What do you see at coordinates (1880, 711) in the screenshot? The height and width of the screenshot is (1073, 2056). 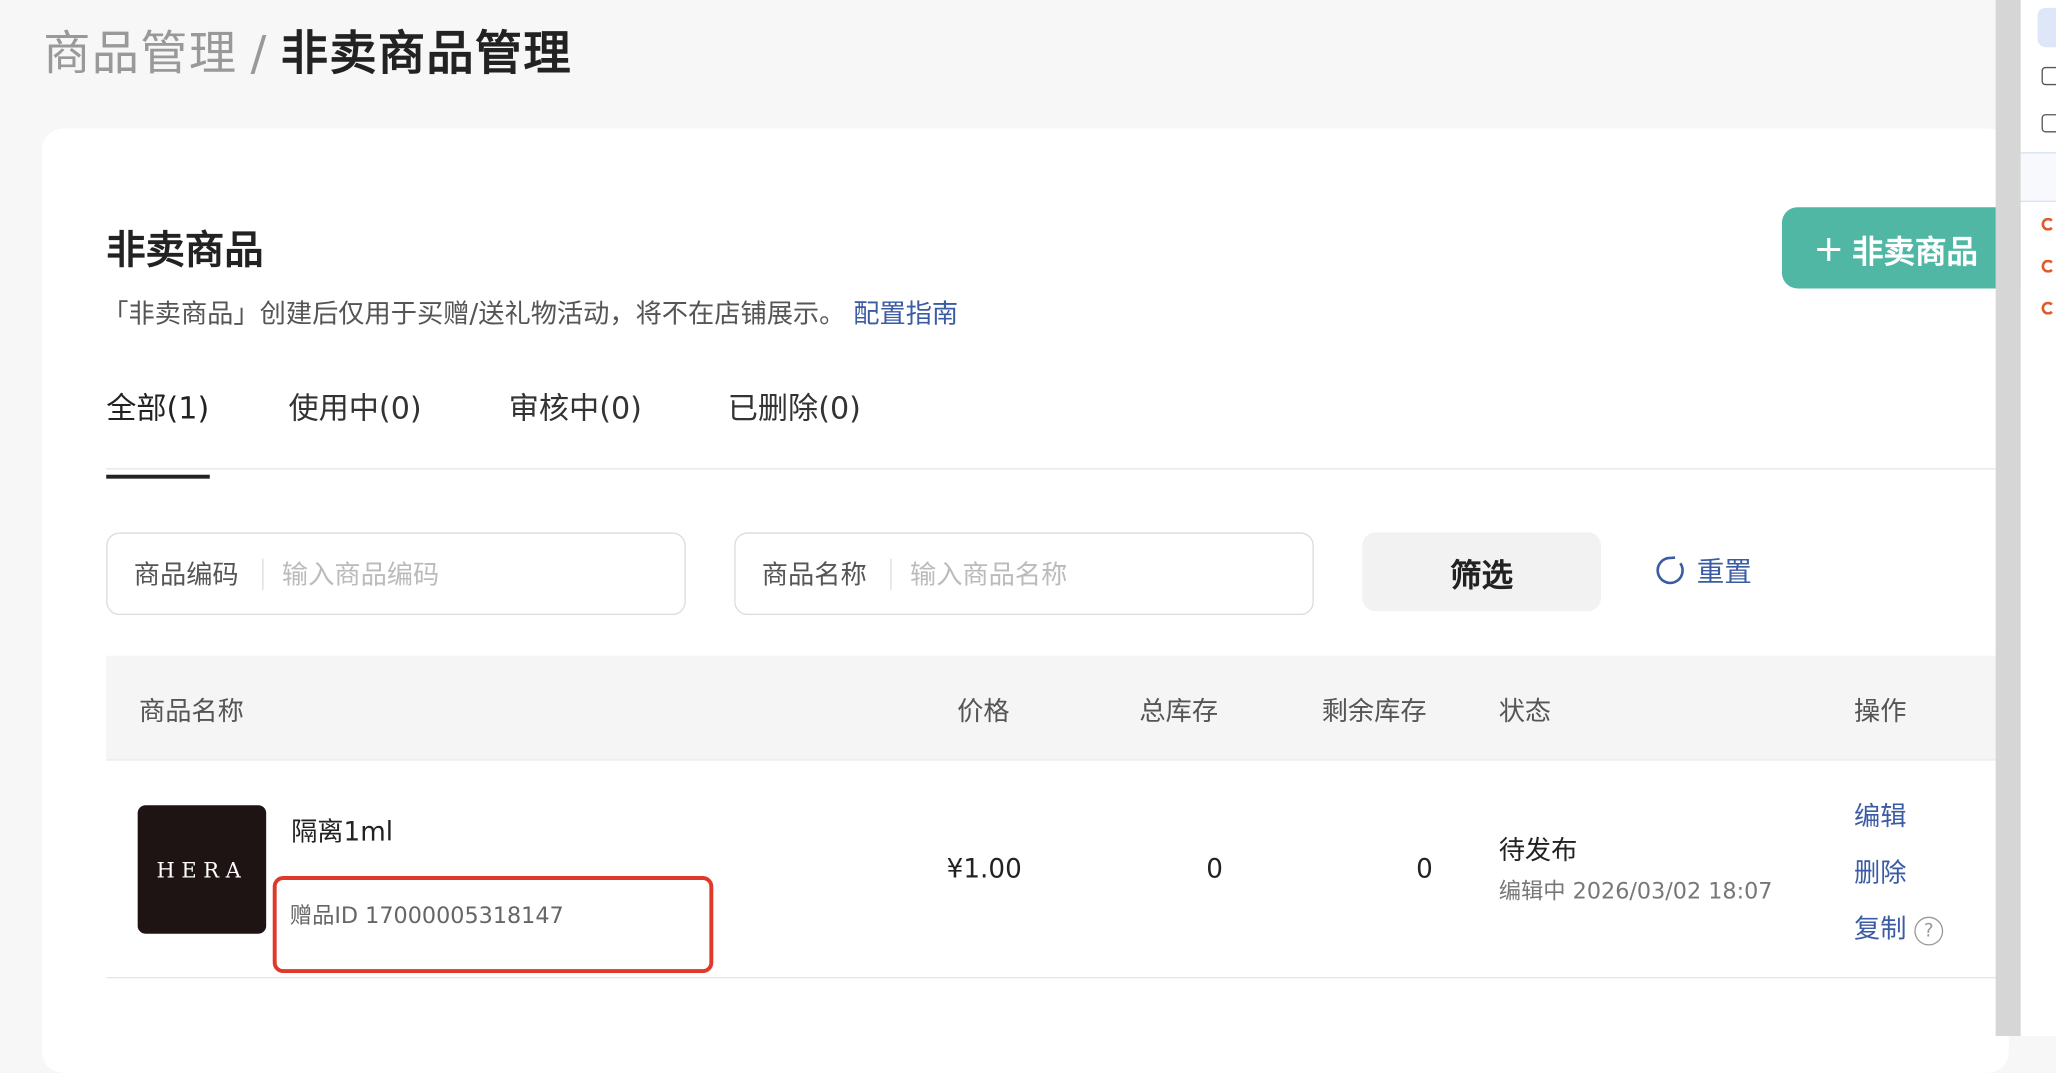 I see `column-actions: 操作` at bounding box center [1880, 711].